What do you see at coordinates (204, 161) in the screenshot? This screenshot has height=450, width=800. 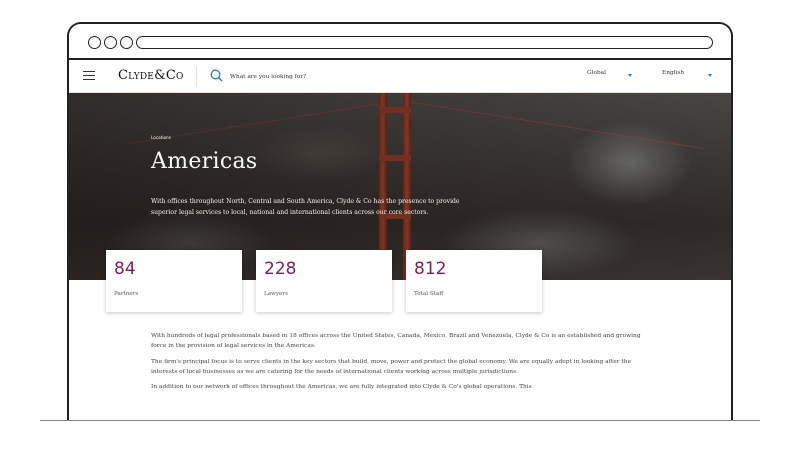 I see `page-title: Americas` at bounding box center [204, 161].